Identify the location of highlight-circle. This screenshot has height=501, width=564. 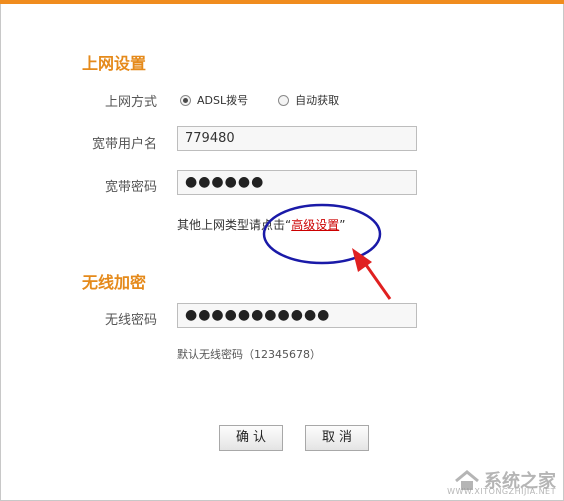
(322, 234).